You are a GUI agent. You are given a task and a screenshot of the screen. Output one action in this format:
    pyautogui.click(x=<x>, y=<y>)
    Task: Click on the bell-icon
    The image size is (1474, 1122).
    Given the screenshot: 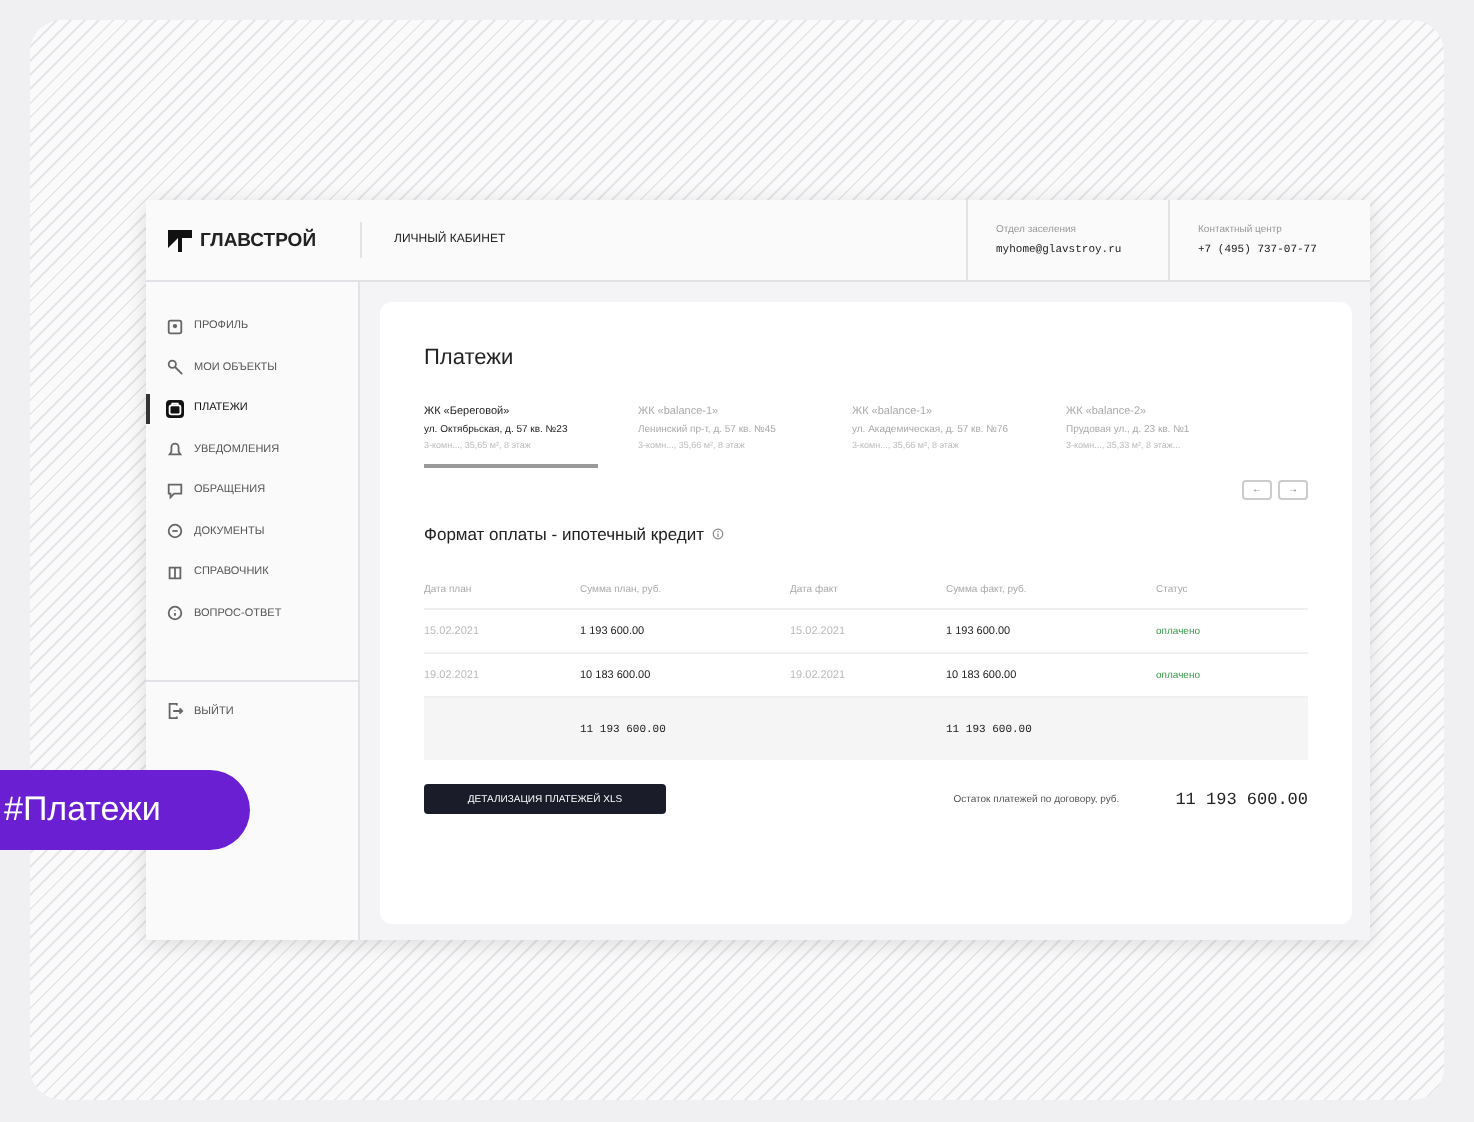 What is the action you would take?
    pyautogui.click(x=175, y=449)
    